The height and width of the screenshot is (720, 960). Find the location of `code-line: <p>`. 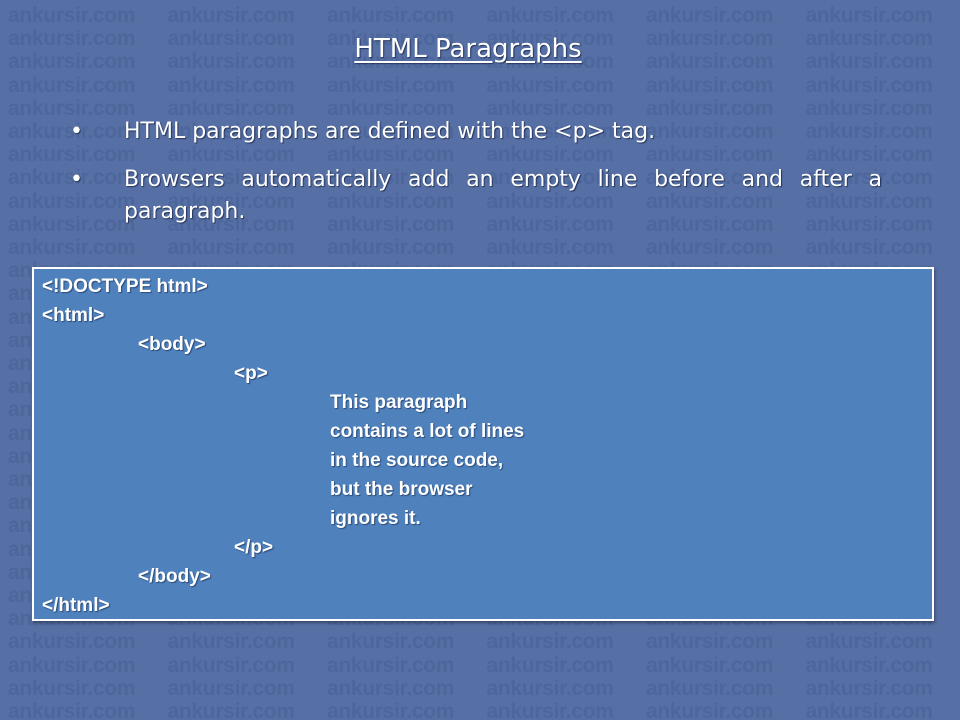

code-line: <p> is located at coordinates (251, 373).